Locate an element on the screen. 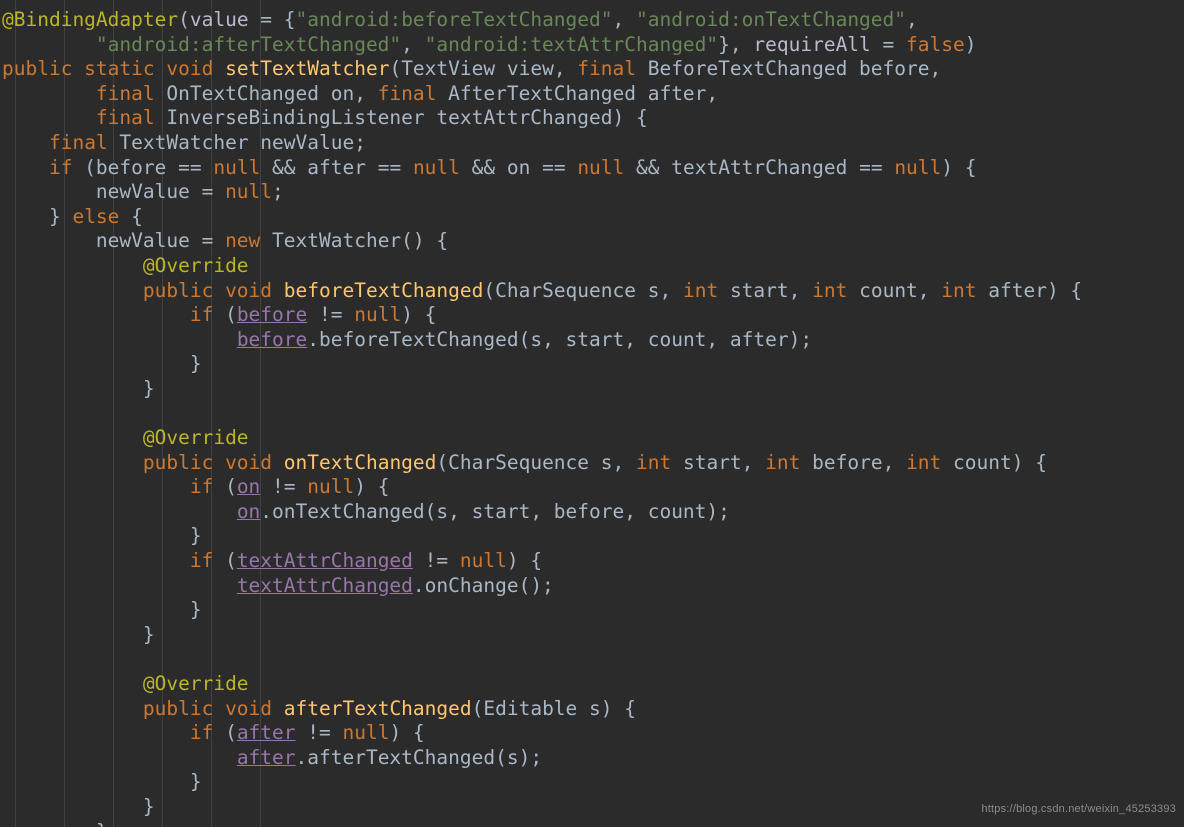  code-token-str: "android:beforeTextChanged" is located at coordinates (454, 19).